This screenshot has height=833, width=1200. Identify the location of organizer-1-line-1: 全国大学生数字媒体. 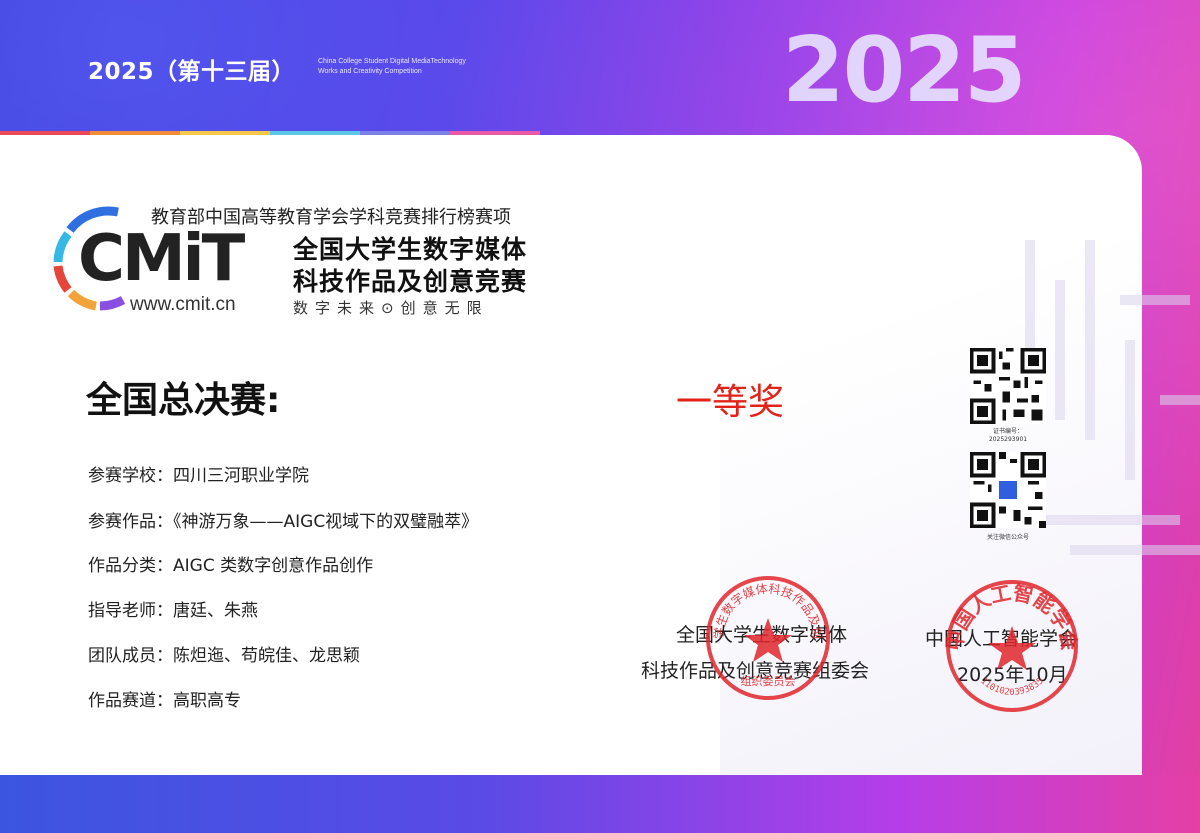
(762, 635).